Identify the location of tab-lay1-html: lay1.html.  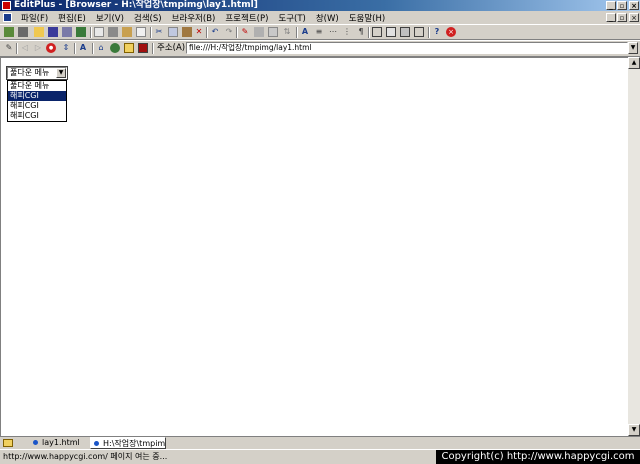
(58, 443).